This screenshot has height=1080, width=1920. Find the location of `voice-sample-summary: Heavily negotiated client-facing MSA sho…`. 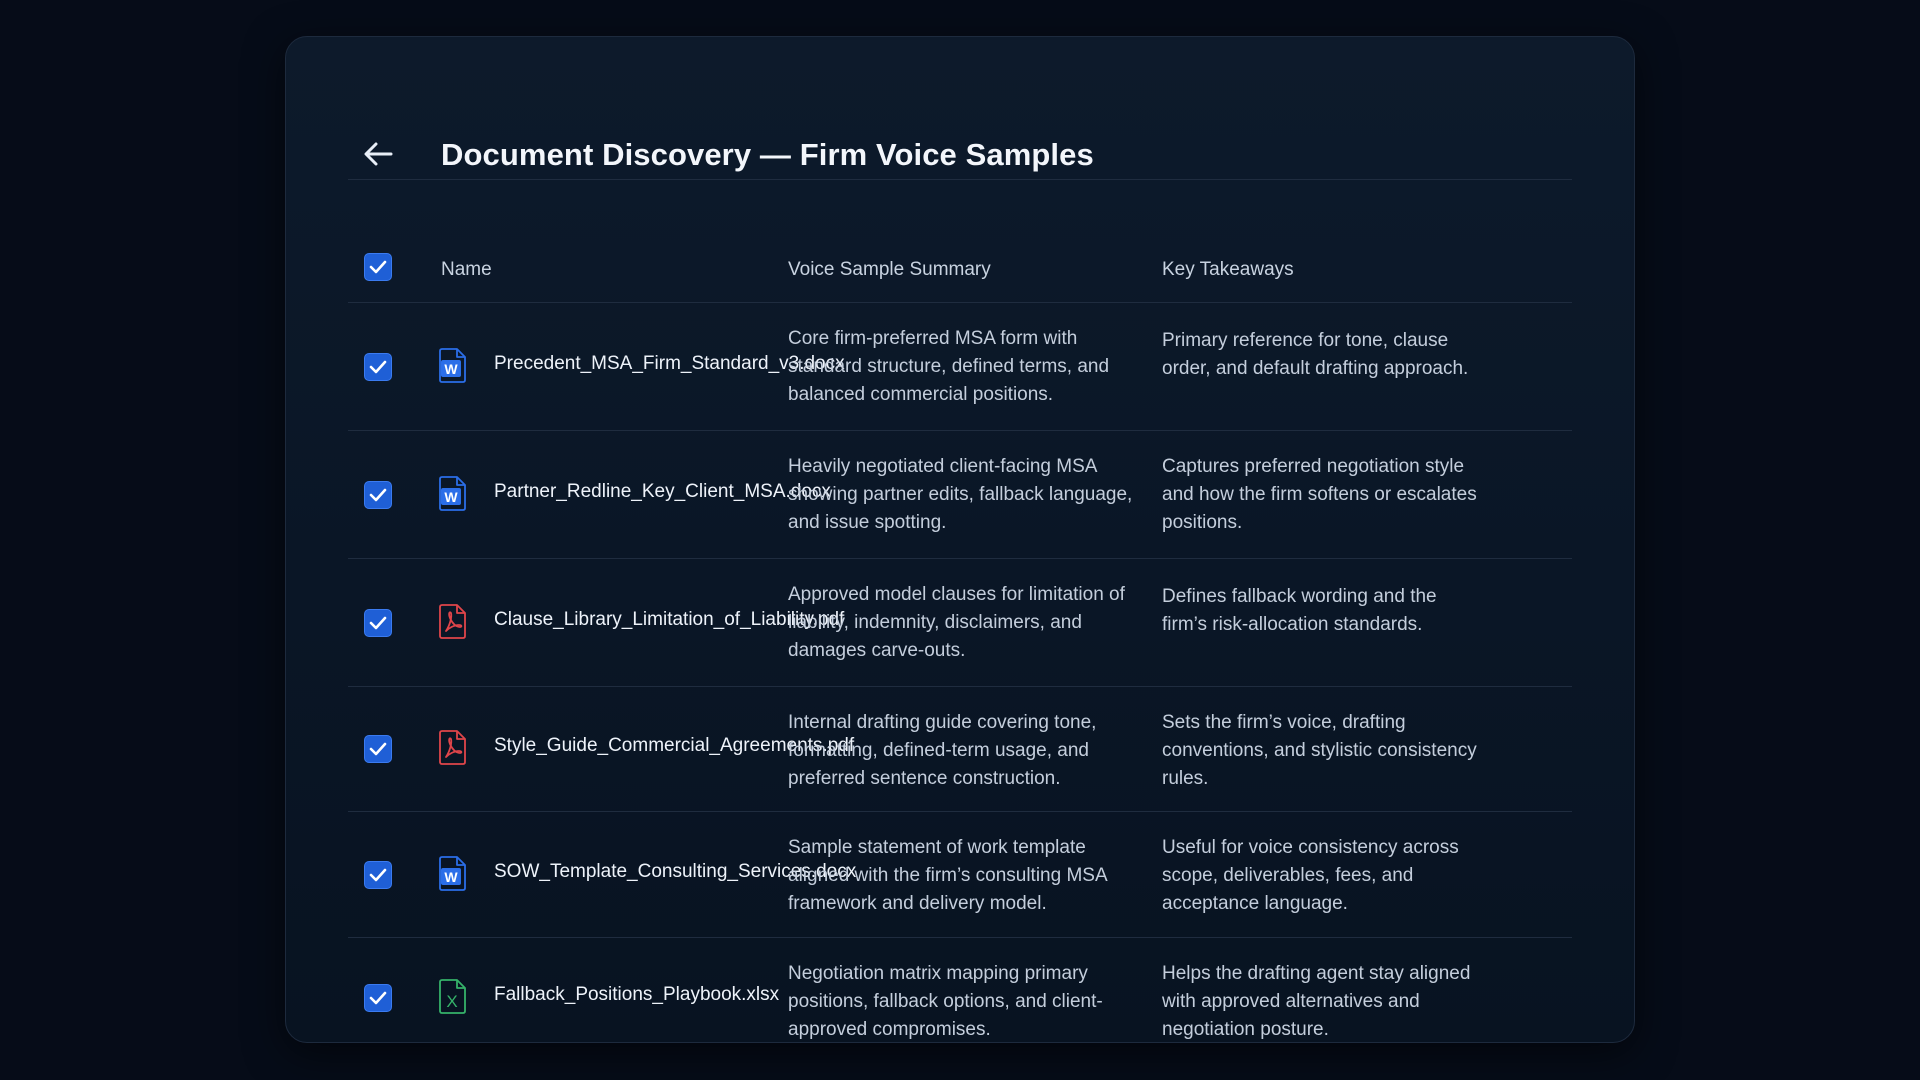

voice-sample-summary: Heavily negotiated client-facing MSA sho… is located at coordinates (960, 494).